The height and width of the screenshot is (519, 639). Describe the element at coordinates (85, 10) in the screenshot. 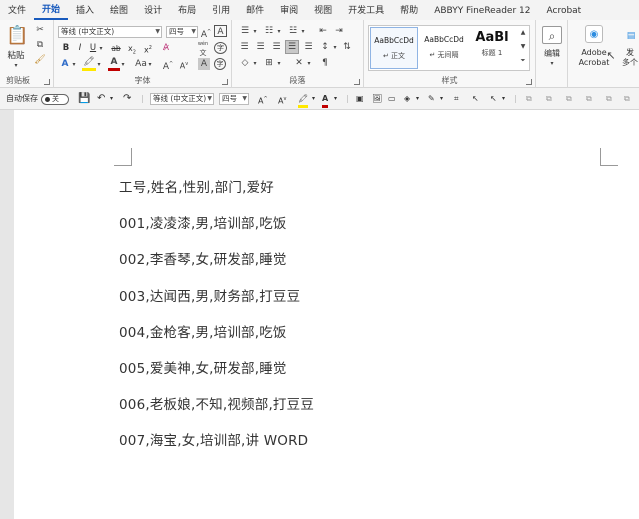

I see `tab-insert: 插入` at that location.